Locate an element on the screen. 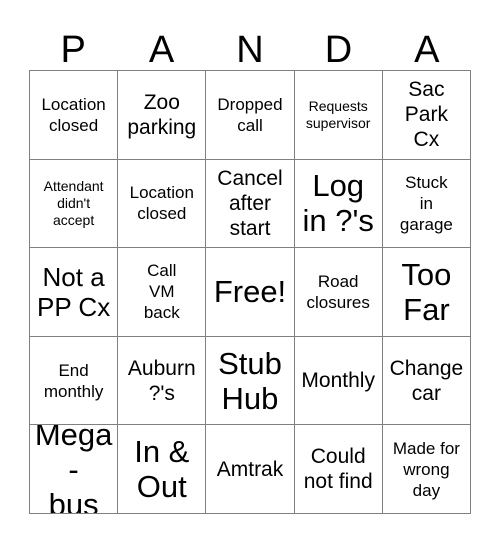 The width and height of the screenshot is (500, 544). bingo-cell-label: Attendant didn't accept is located at coordinates (73, 202).